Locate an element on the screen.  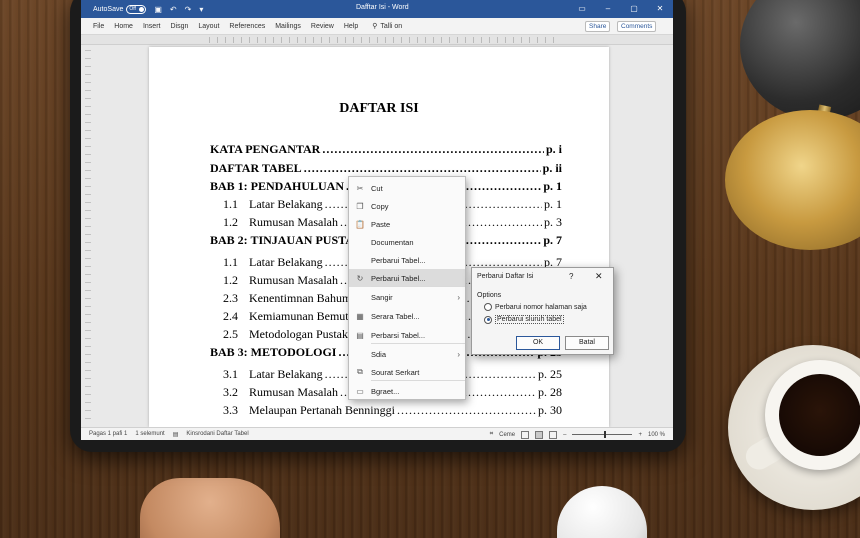
dialog-close-icon: ✕ is located at coordinates (599, 276).